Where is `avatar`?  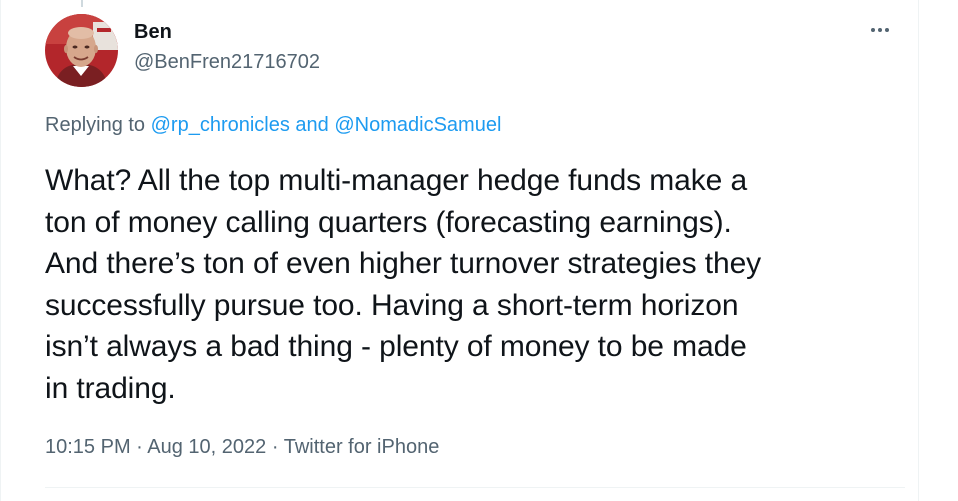 avatar is located at coordinates (81, 50).